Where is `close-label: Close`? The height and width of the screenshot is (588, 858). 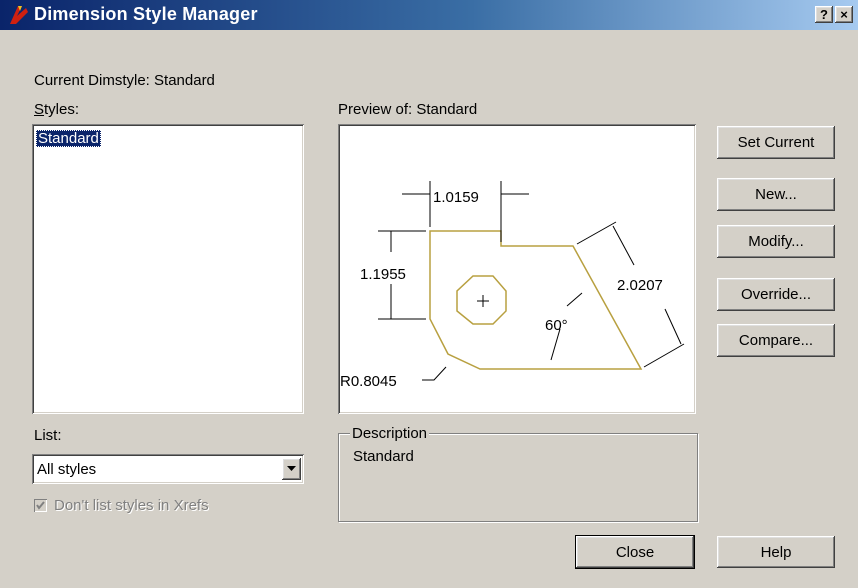 close-label: Close is located at coordinates (635, 552).